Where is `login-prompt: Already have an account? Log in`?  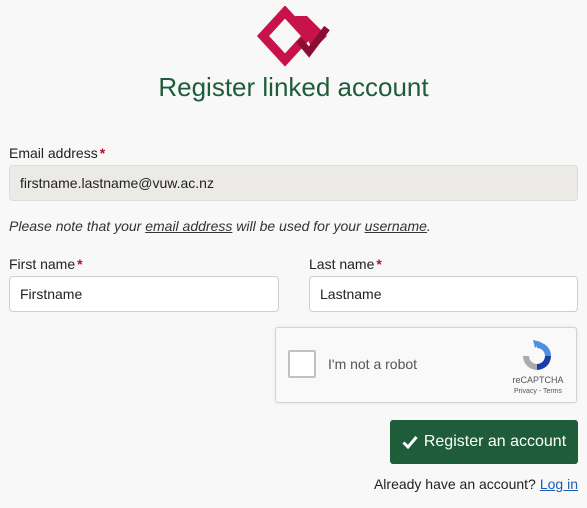 login-prompt: Already have an account? Log in is located at coordinates (476, 484).